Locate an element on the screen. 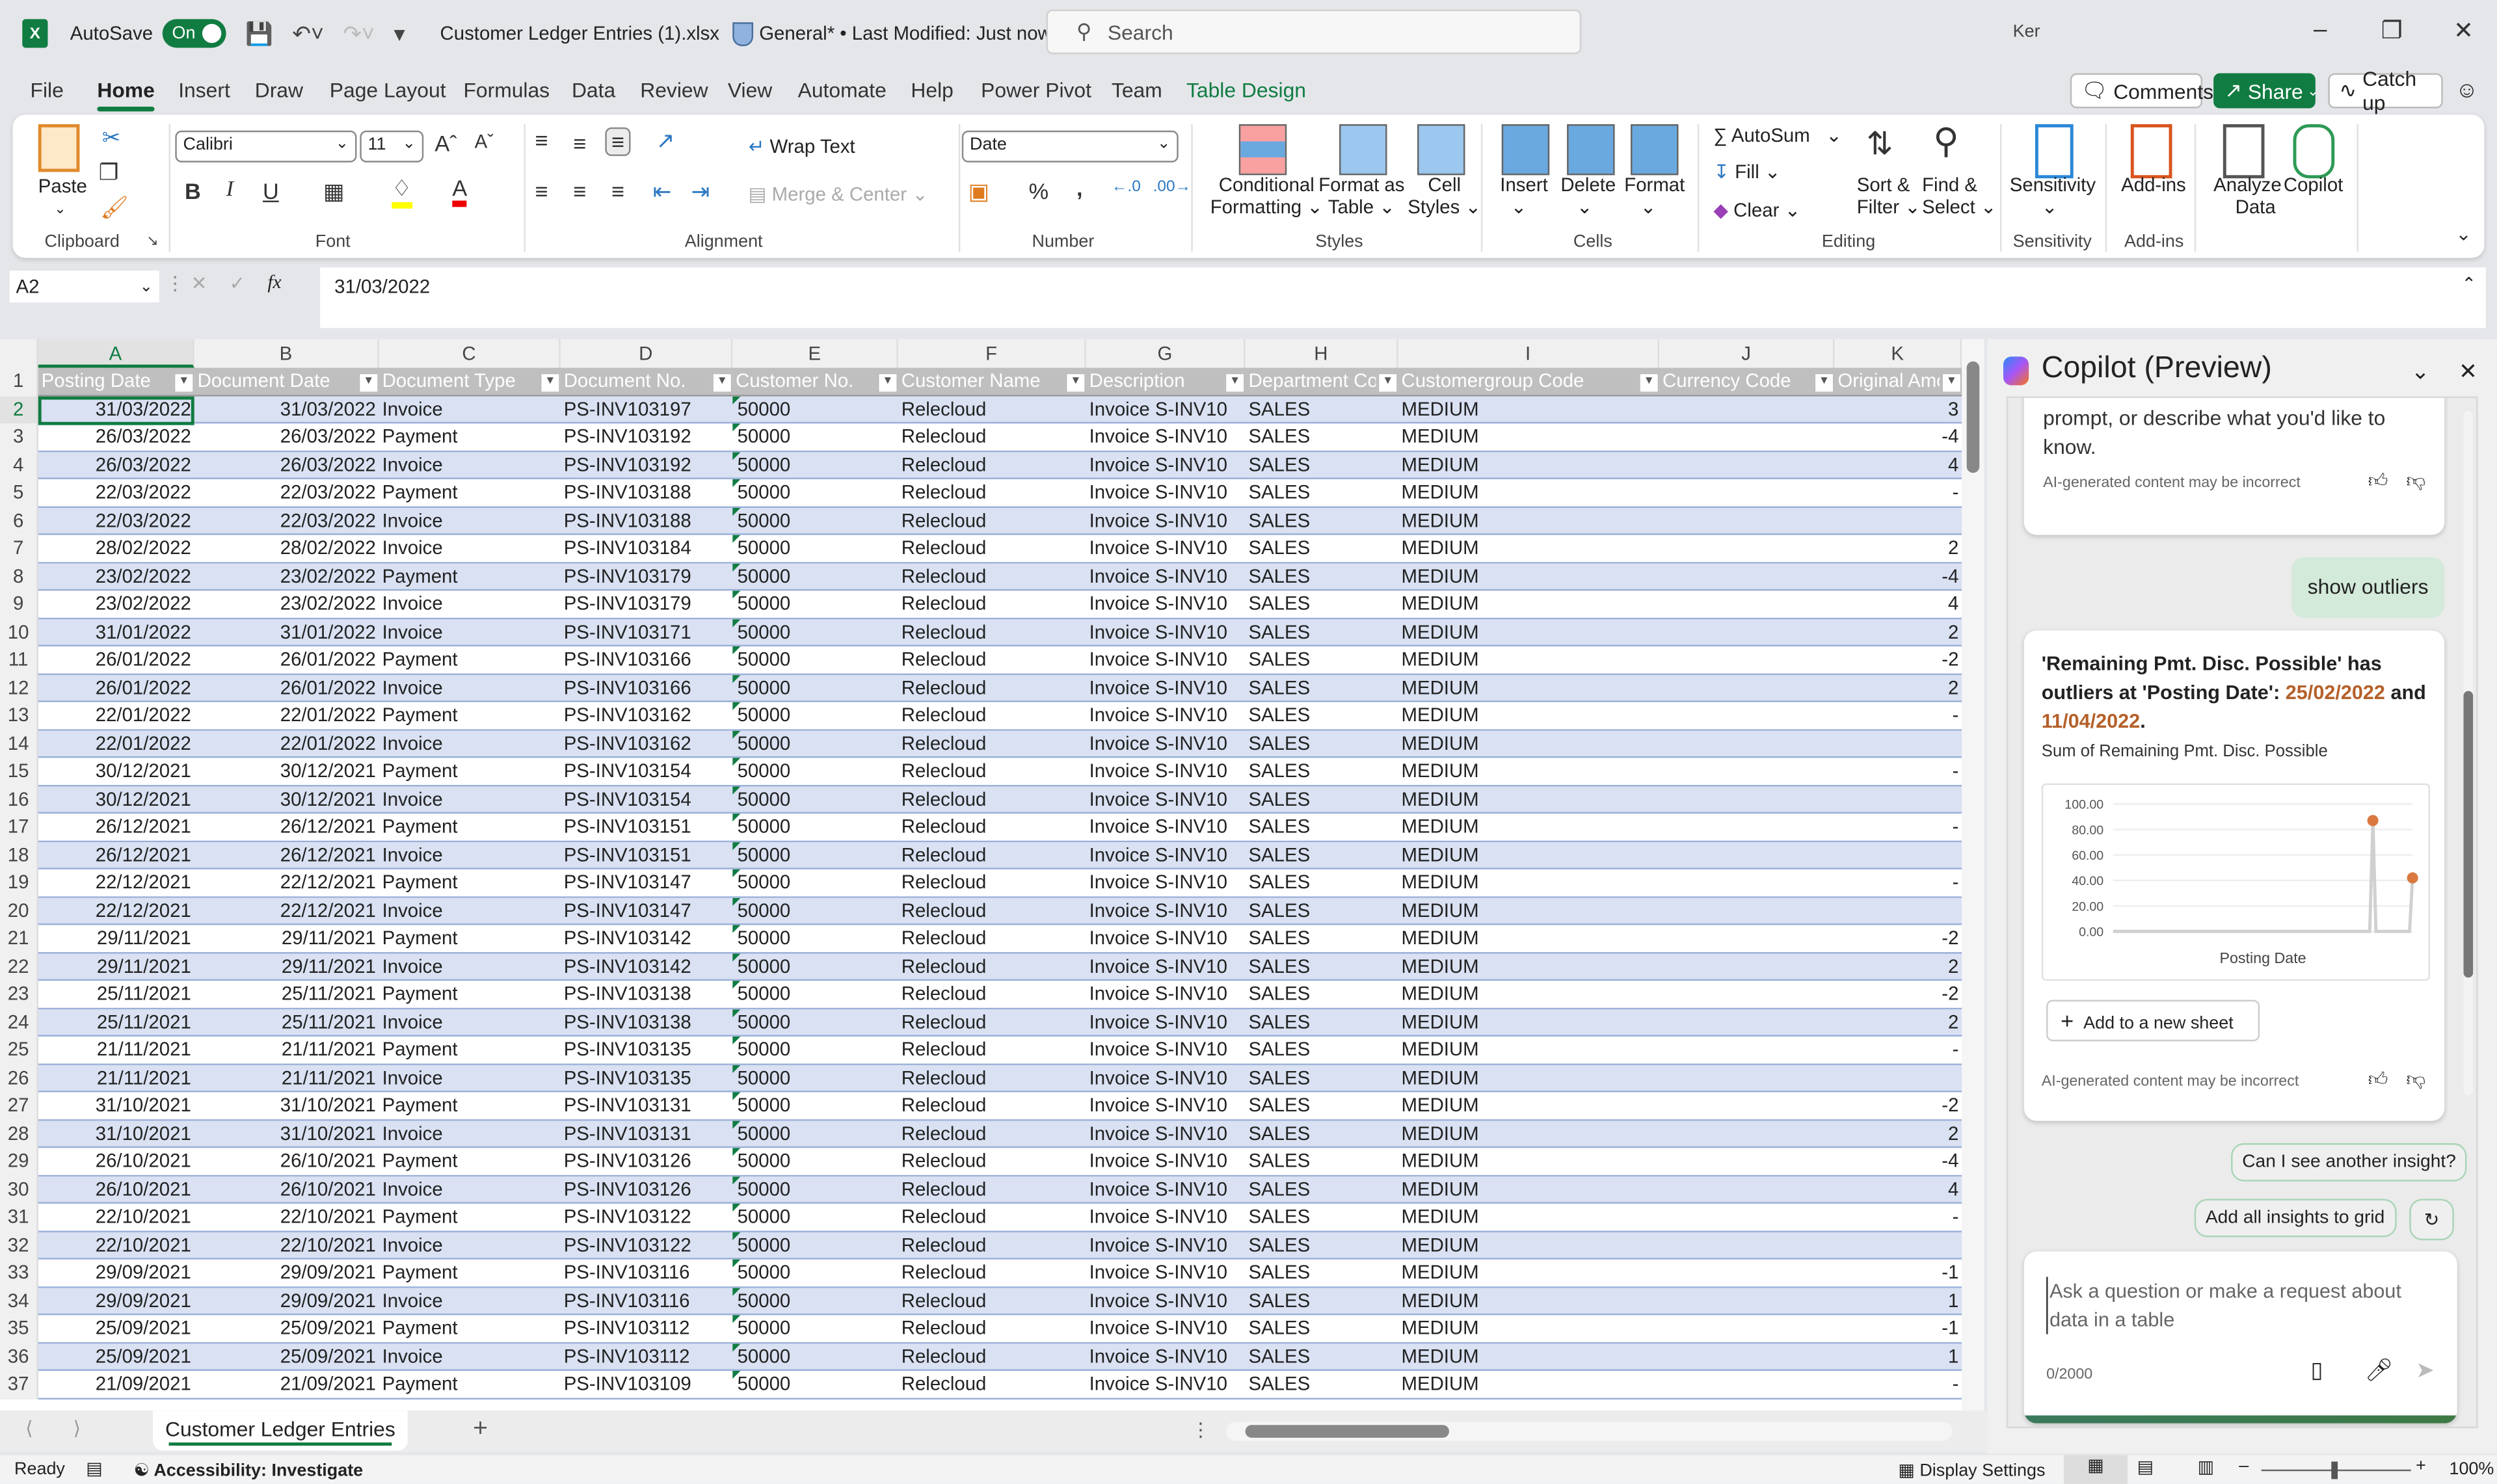  collapse-ribbon-icon: ⌄ is located at coordinates (2463, 234).